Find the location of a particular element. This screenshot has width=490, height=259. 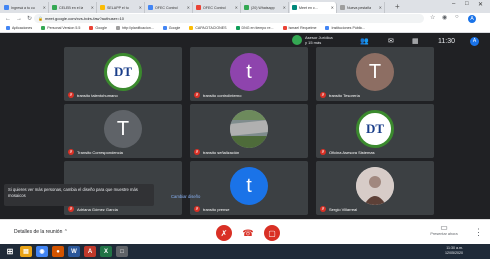

profile-avatar: A is located at coordinates (472, 19).